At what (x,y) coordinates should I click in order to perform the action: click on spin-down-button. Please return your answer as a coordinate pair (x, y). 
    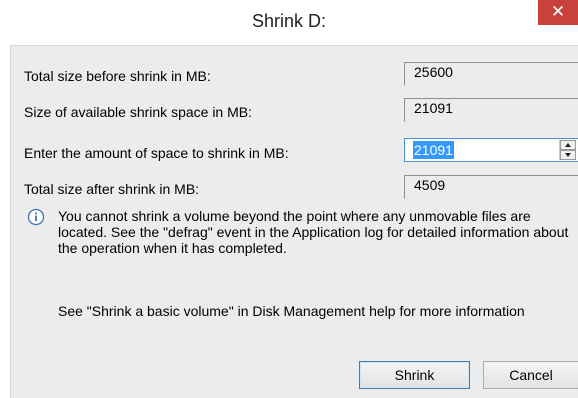
    Looking at the image, I should click on (568, 155).